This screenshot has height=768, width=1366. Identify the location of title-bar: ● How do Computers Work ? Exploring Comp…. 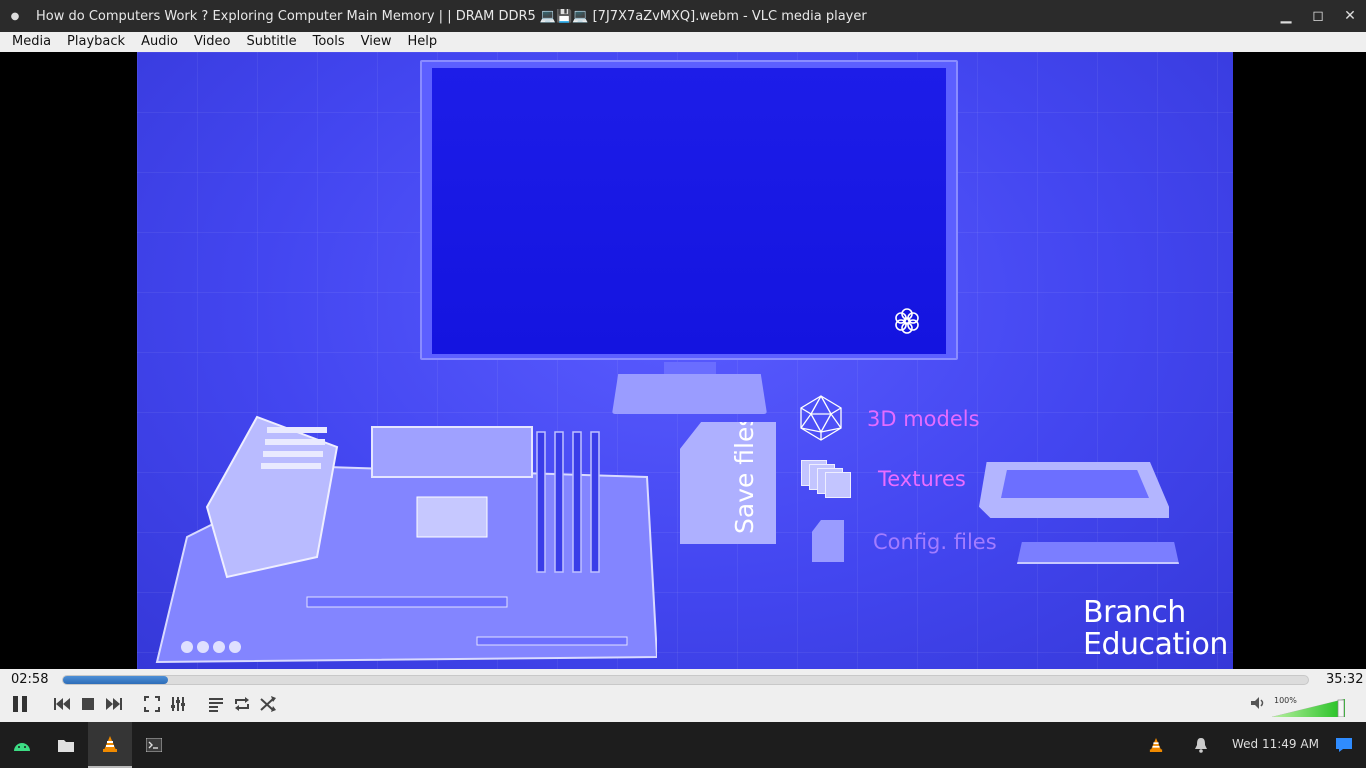
(683, 16).